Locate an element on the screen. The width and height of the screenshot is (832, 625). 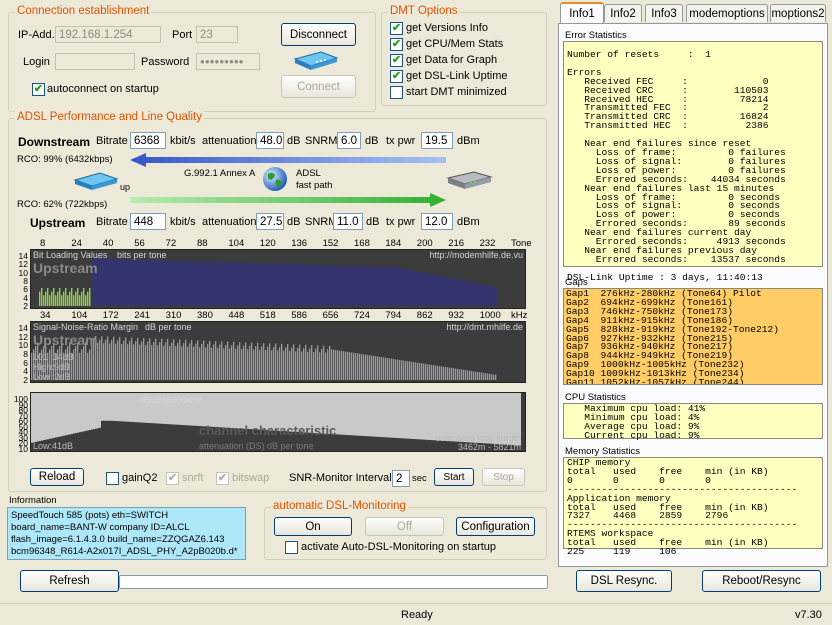
password-input: ●●●●●●●●● is located at coordinates (228, 61).